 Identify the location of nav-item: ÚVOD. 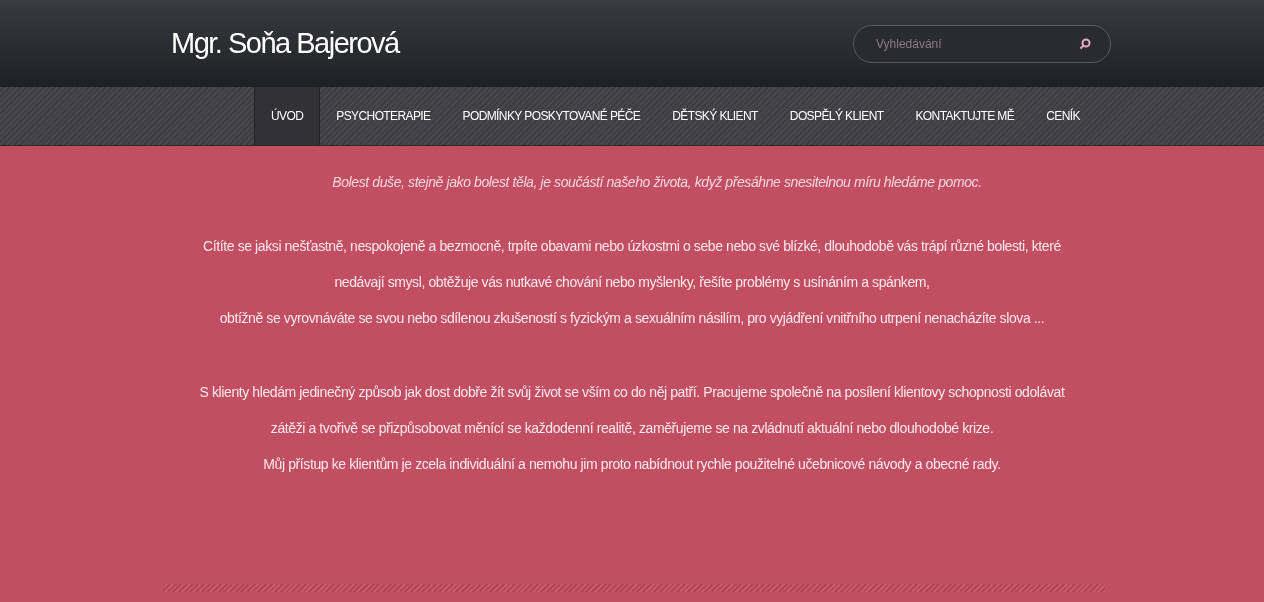
(287, 116).